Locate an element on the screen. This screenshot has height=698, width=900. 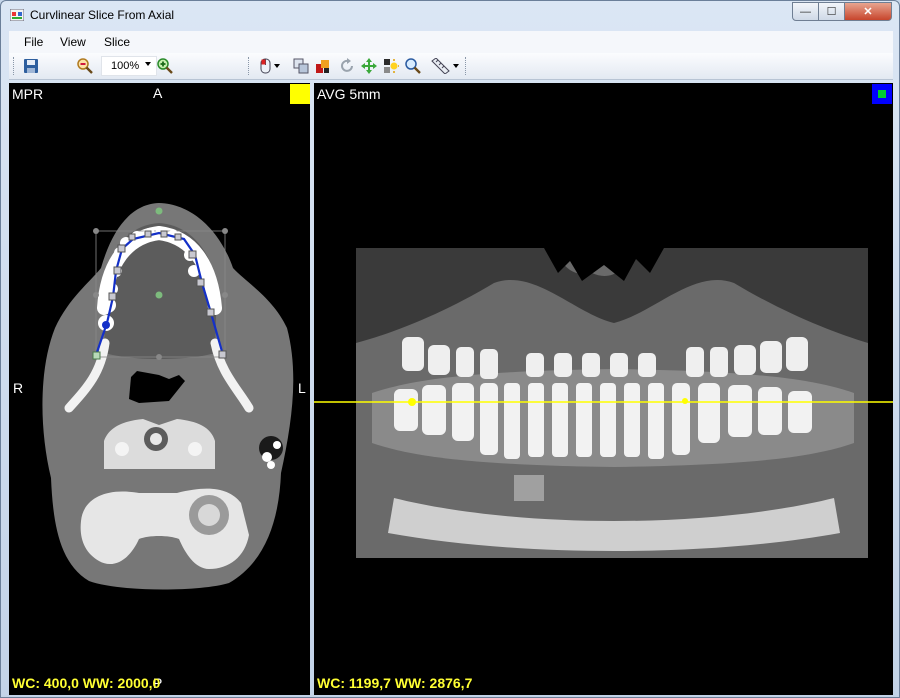
minimize-button: — is located at coordinates (805, 11).